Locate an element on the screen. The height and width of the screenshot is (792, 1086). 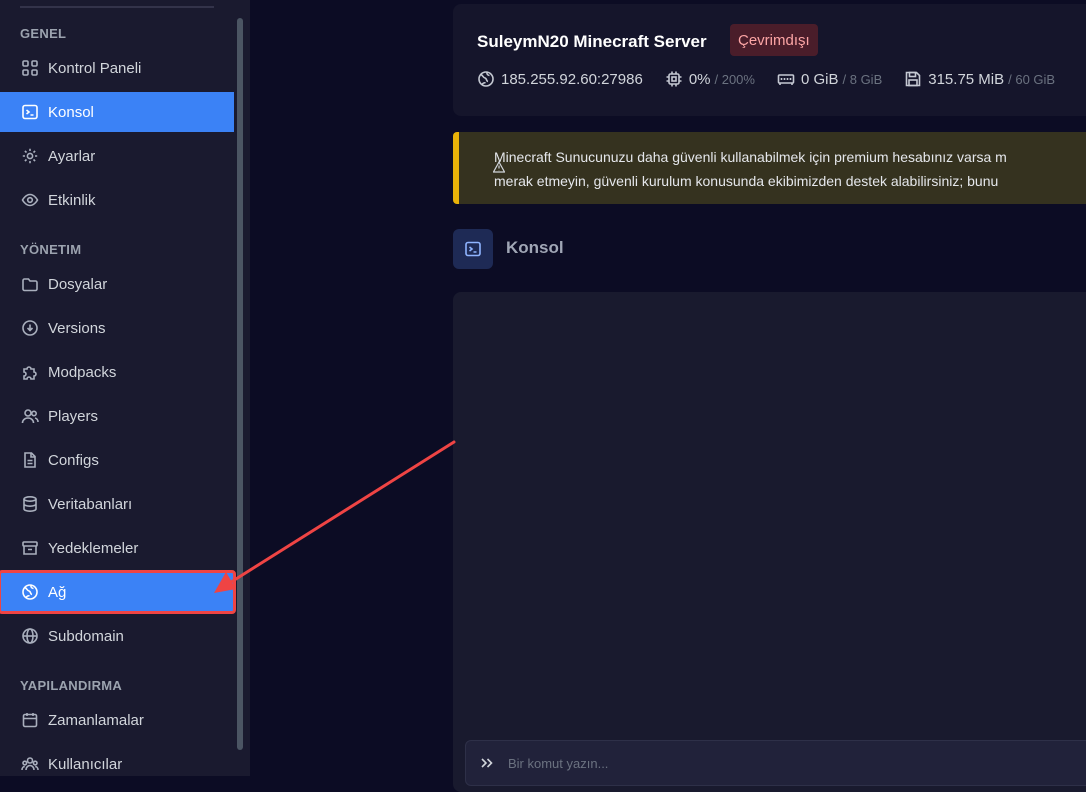
sidebar-item-yedeklemeler: Yedeklemeler is located at coordinates (117, 548).